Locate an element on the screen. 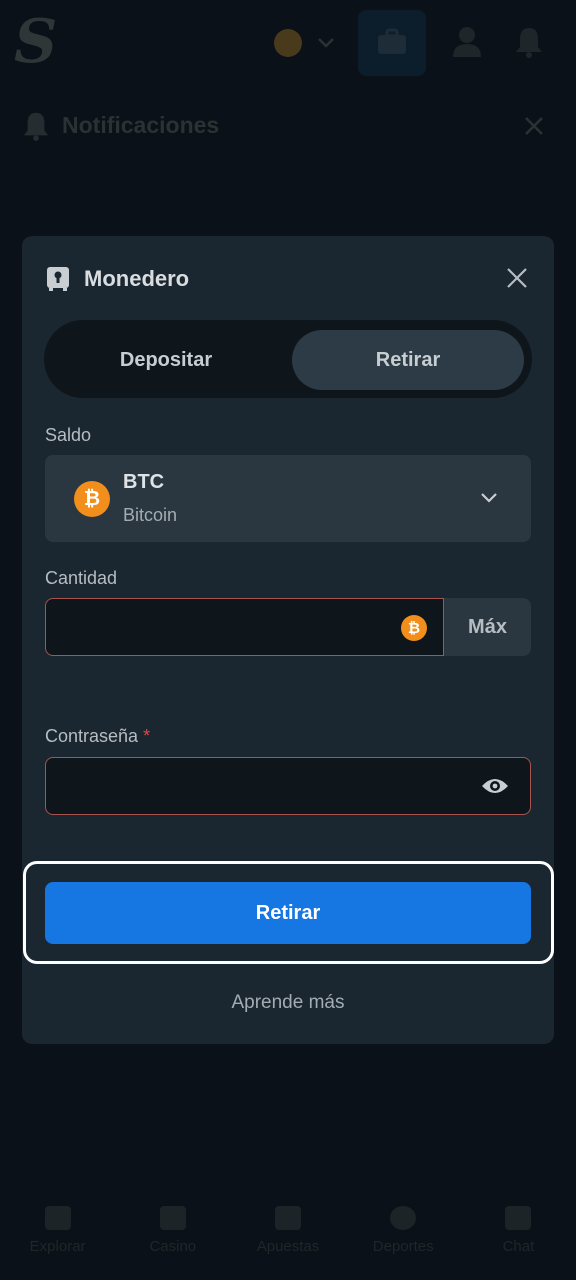 The height and width of the screenshot is (1280, 576). notifications-bell-icon is located at coordinates (36, 126).